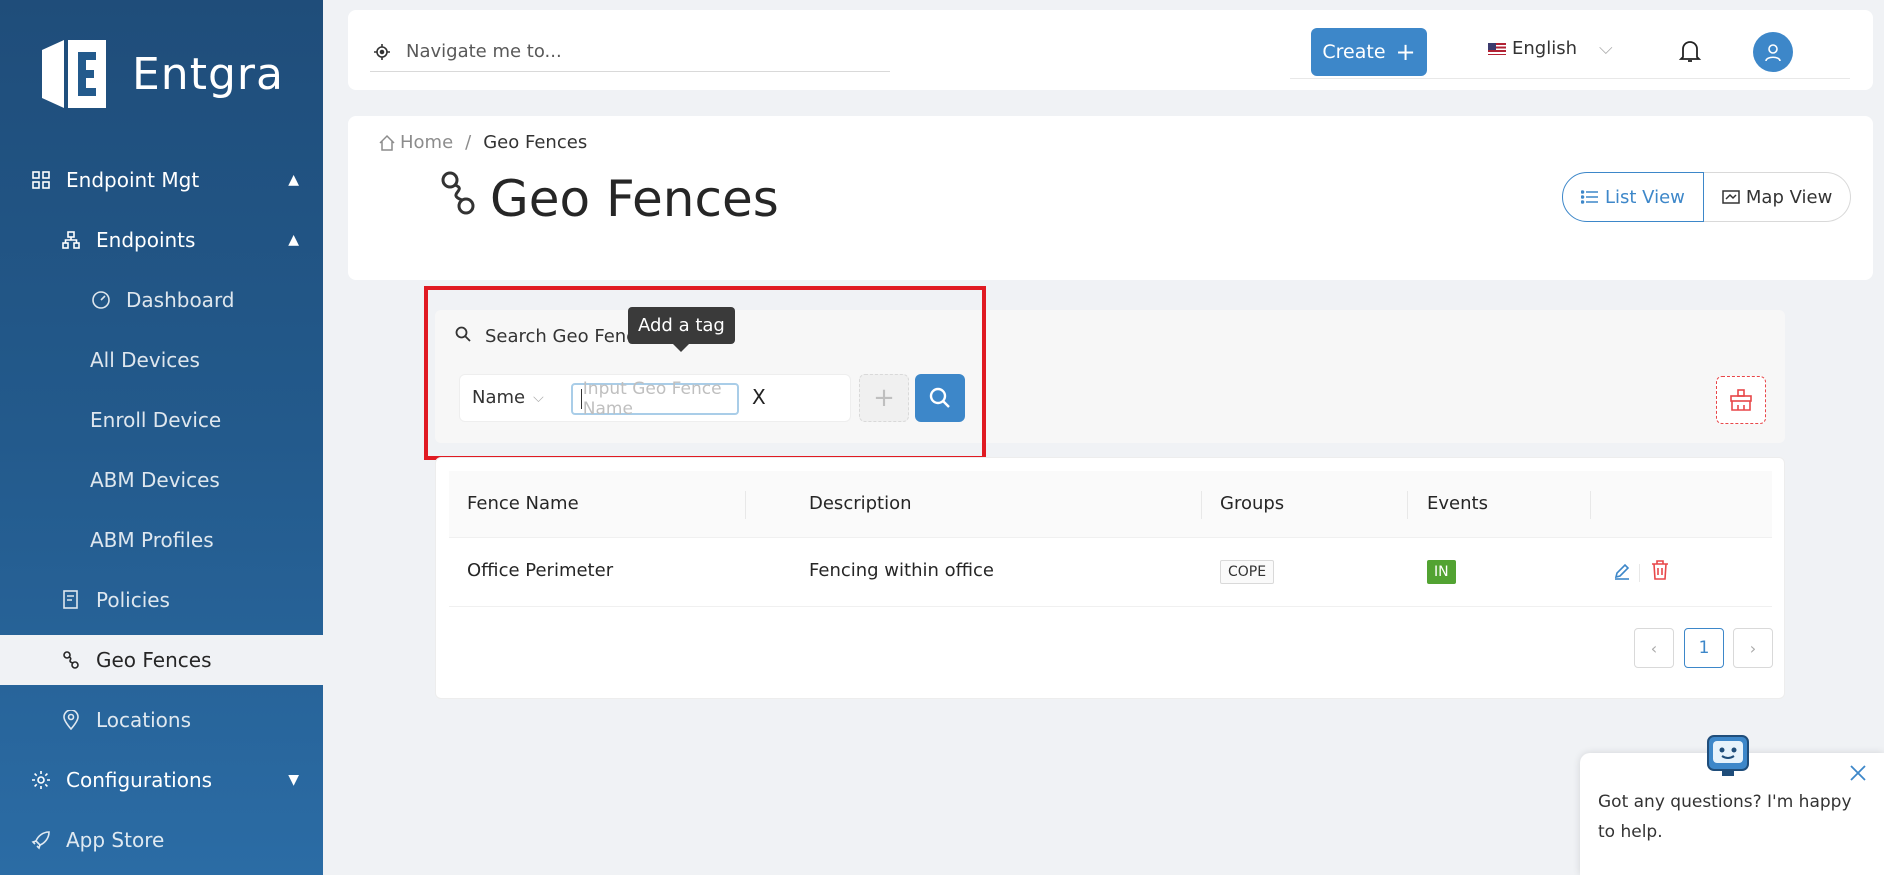  What do you see at coordinates (115, 840) in the screenshot?
I see `sidebar-item-label: App Store` at bounding box center [115, 840].